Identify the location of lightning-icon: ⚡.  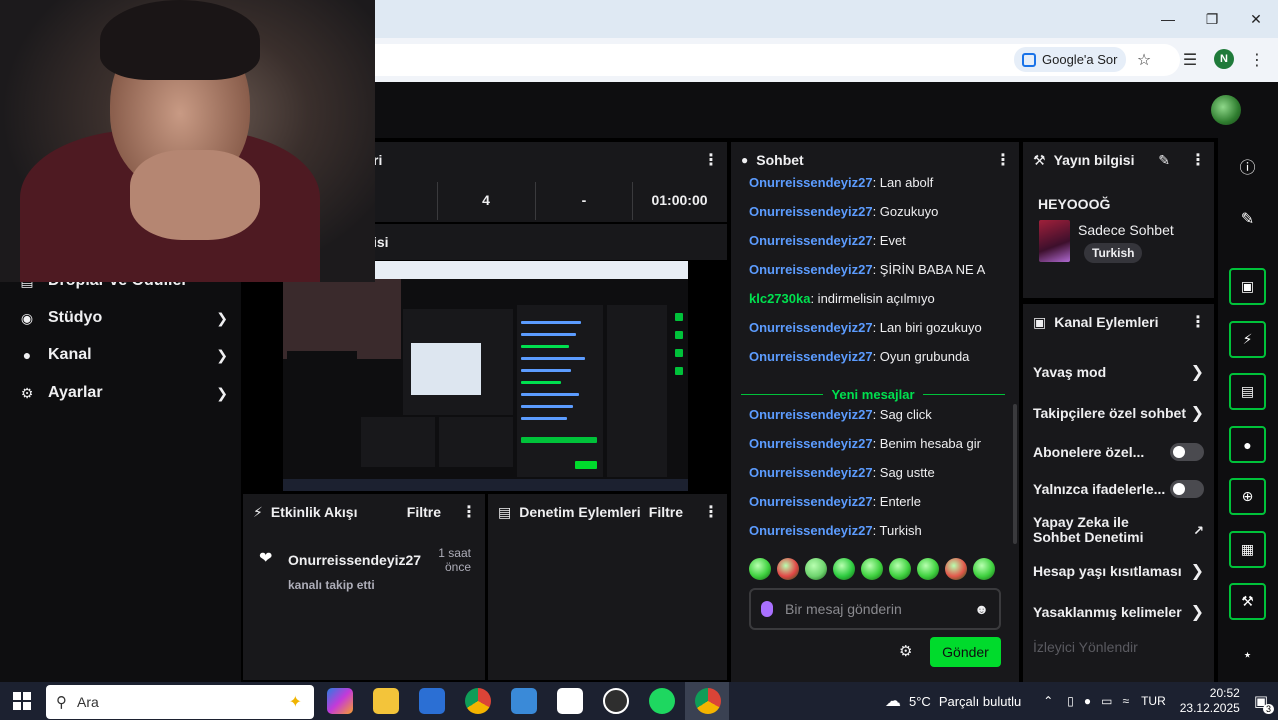
(1247, 339).